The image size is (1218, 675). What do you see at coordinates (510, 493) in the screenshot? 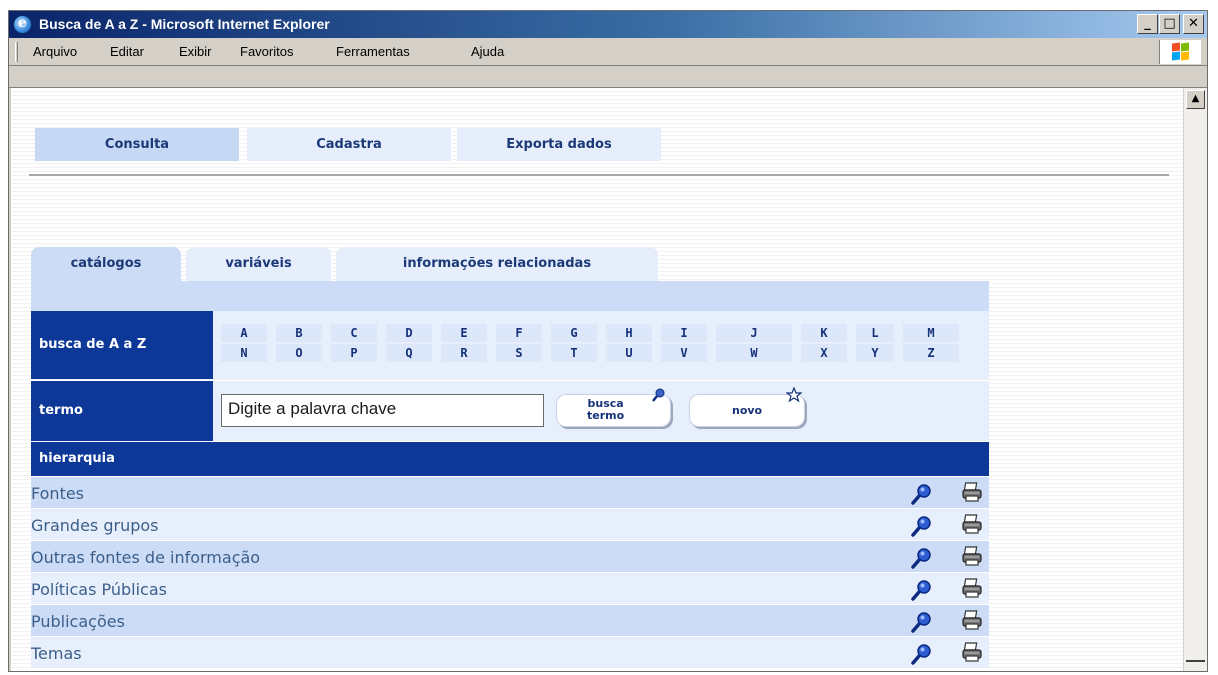
I see `hierarchy-row: Fontes` at bounding box center [510, 493].